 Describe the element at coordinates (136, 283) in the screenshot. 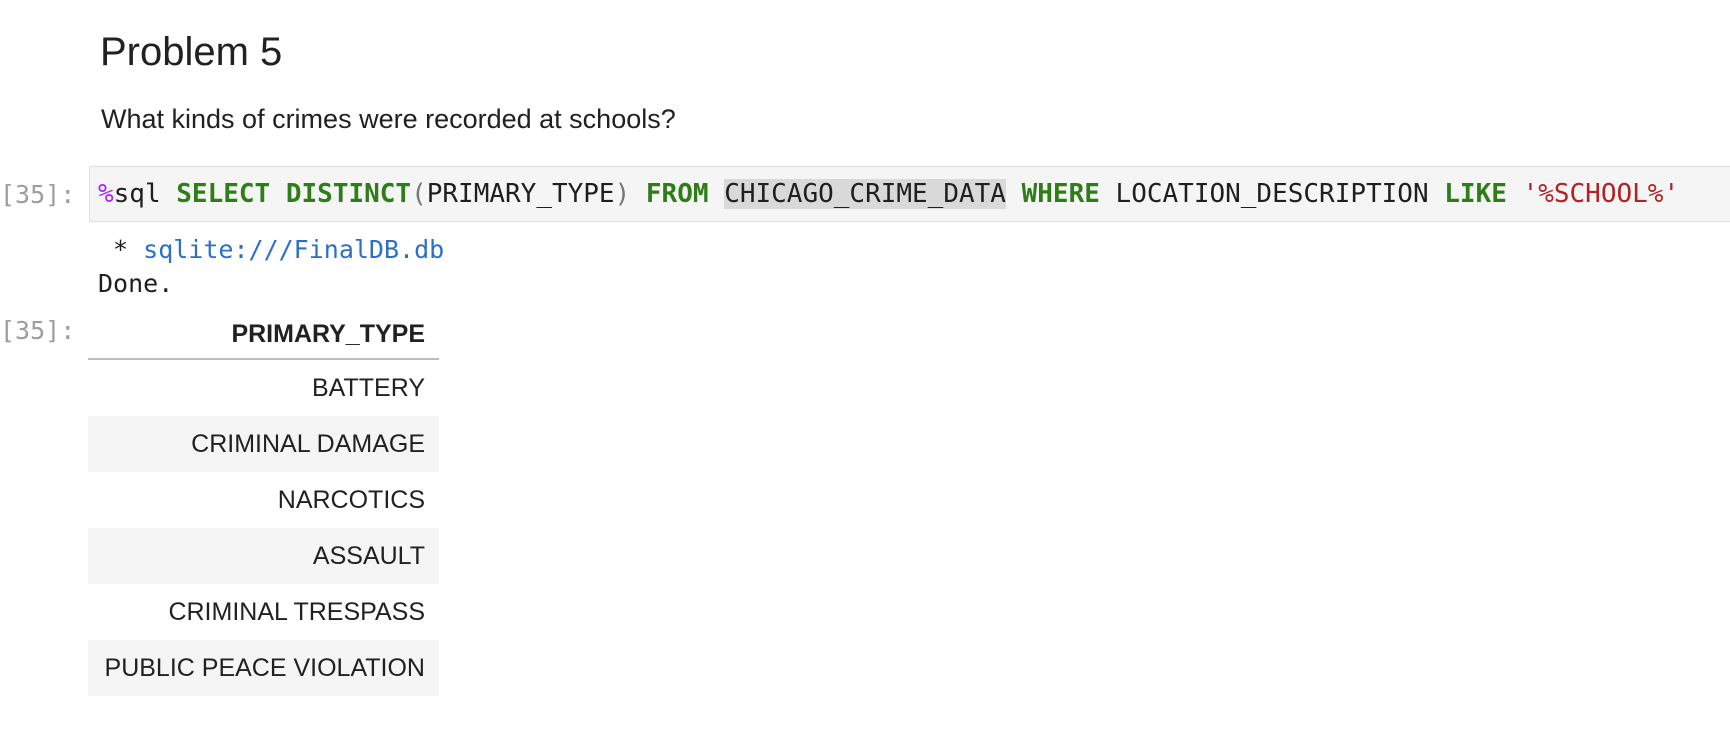

I see `done-status: Done.` at that location.